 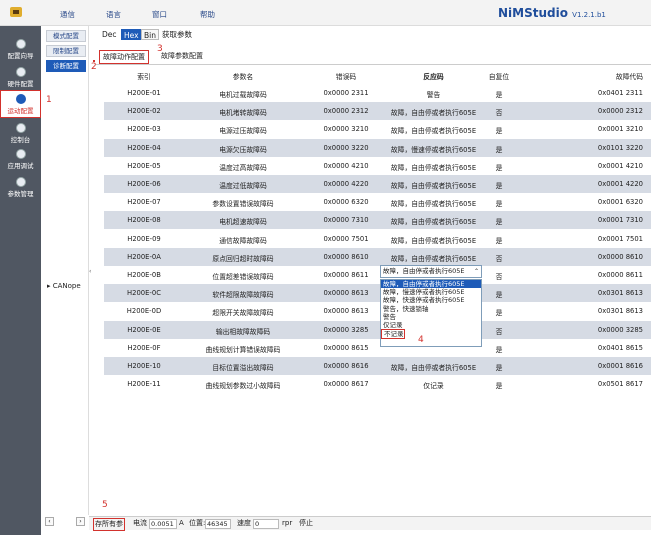 I want to click on dec-toggle: Dec, so click(x=109, y=34).